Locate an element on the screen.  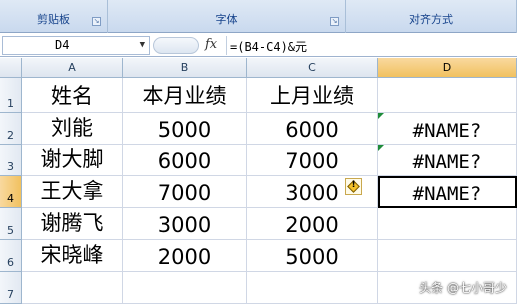
font-group: 字体 ↘ is located at coordinates (227, 16).